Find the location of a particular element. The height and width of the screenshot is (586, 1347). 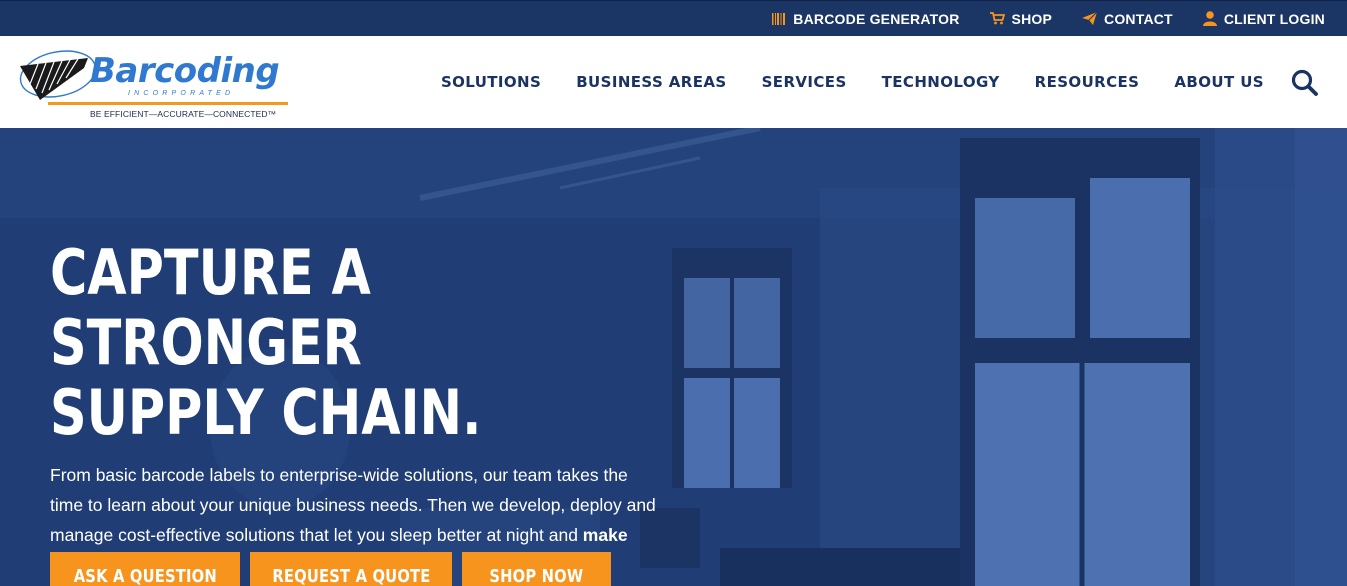

contact-link: CONTACT is located at coordinates (1127, 19).